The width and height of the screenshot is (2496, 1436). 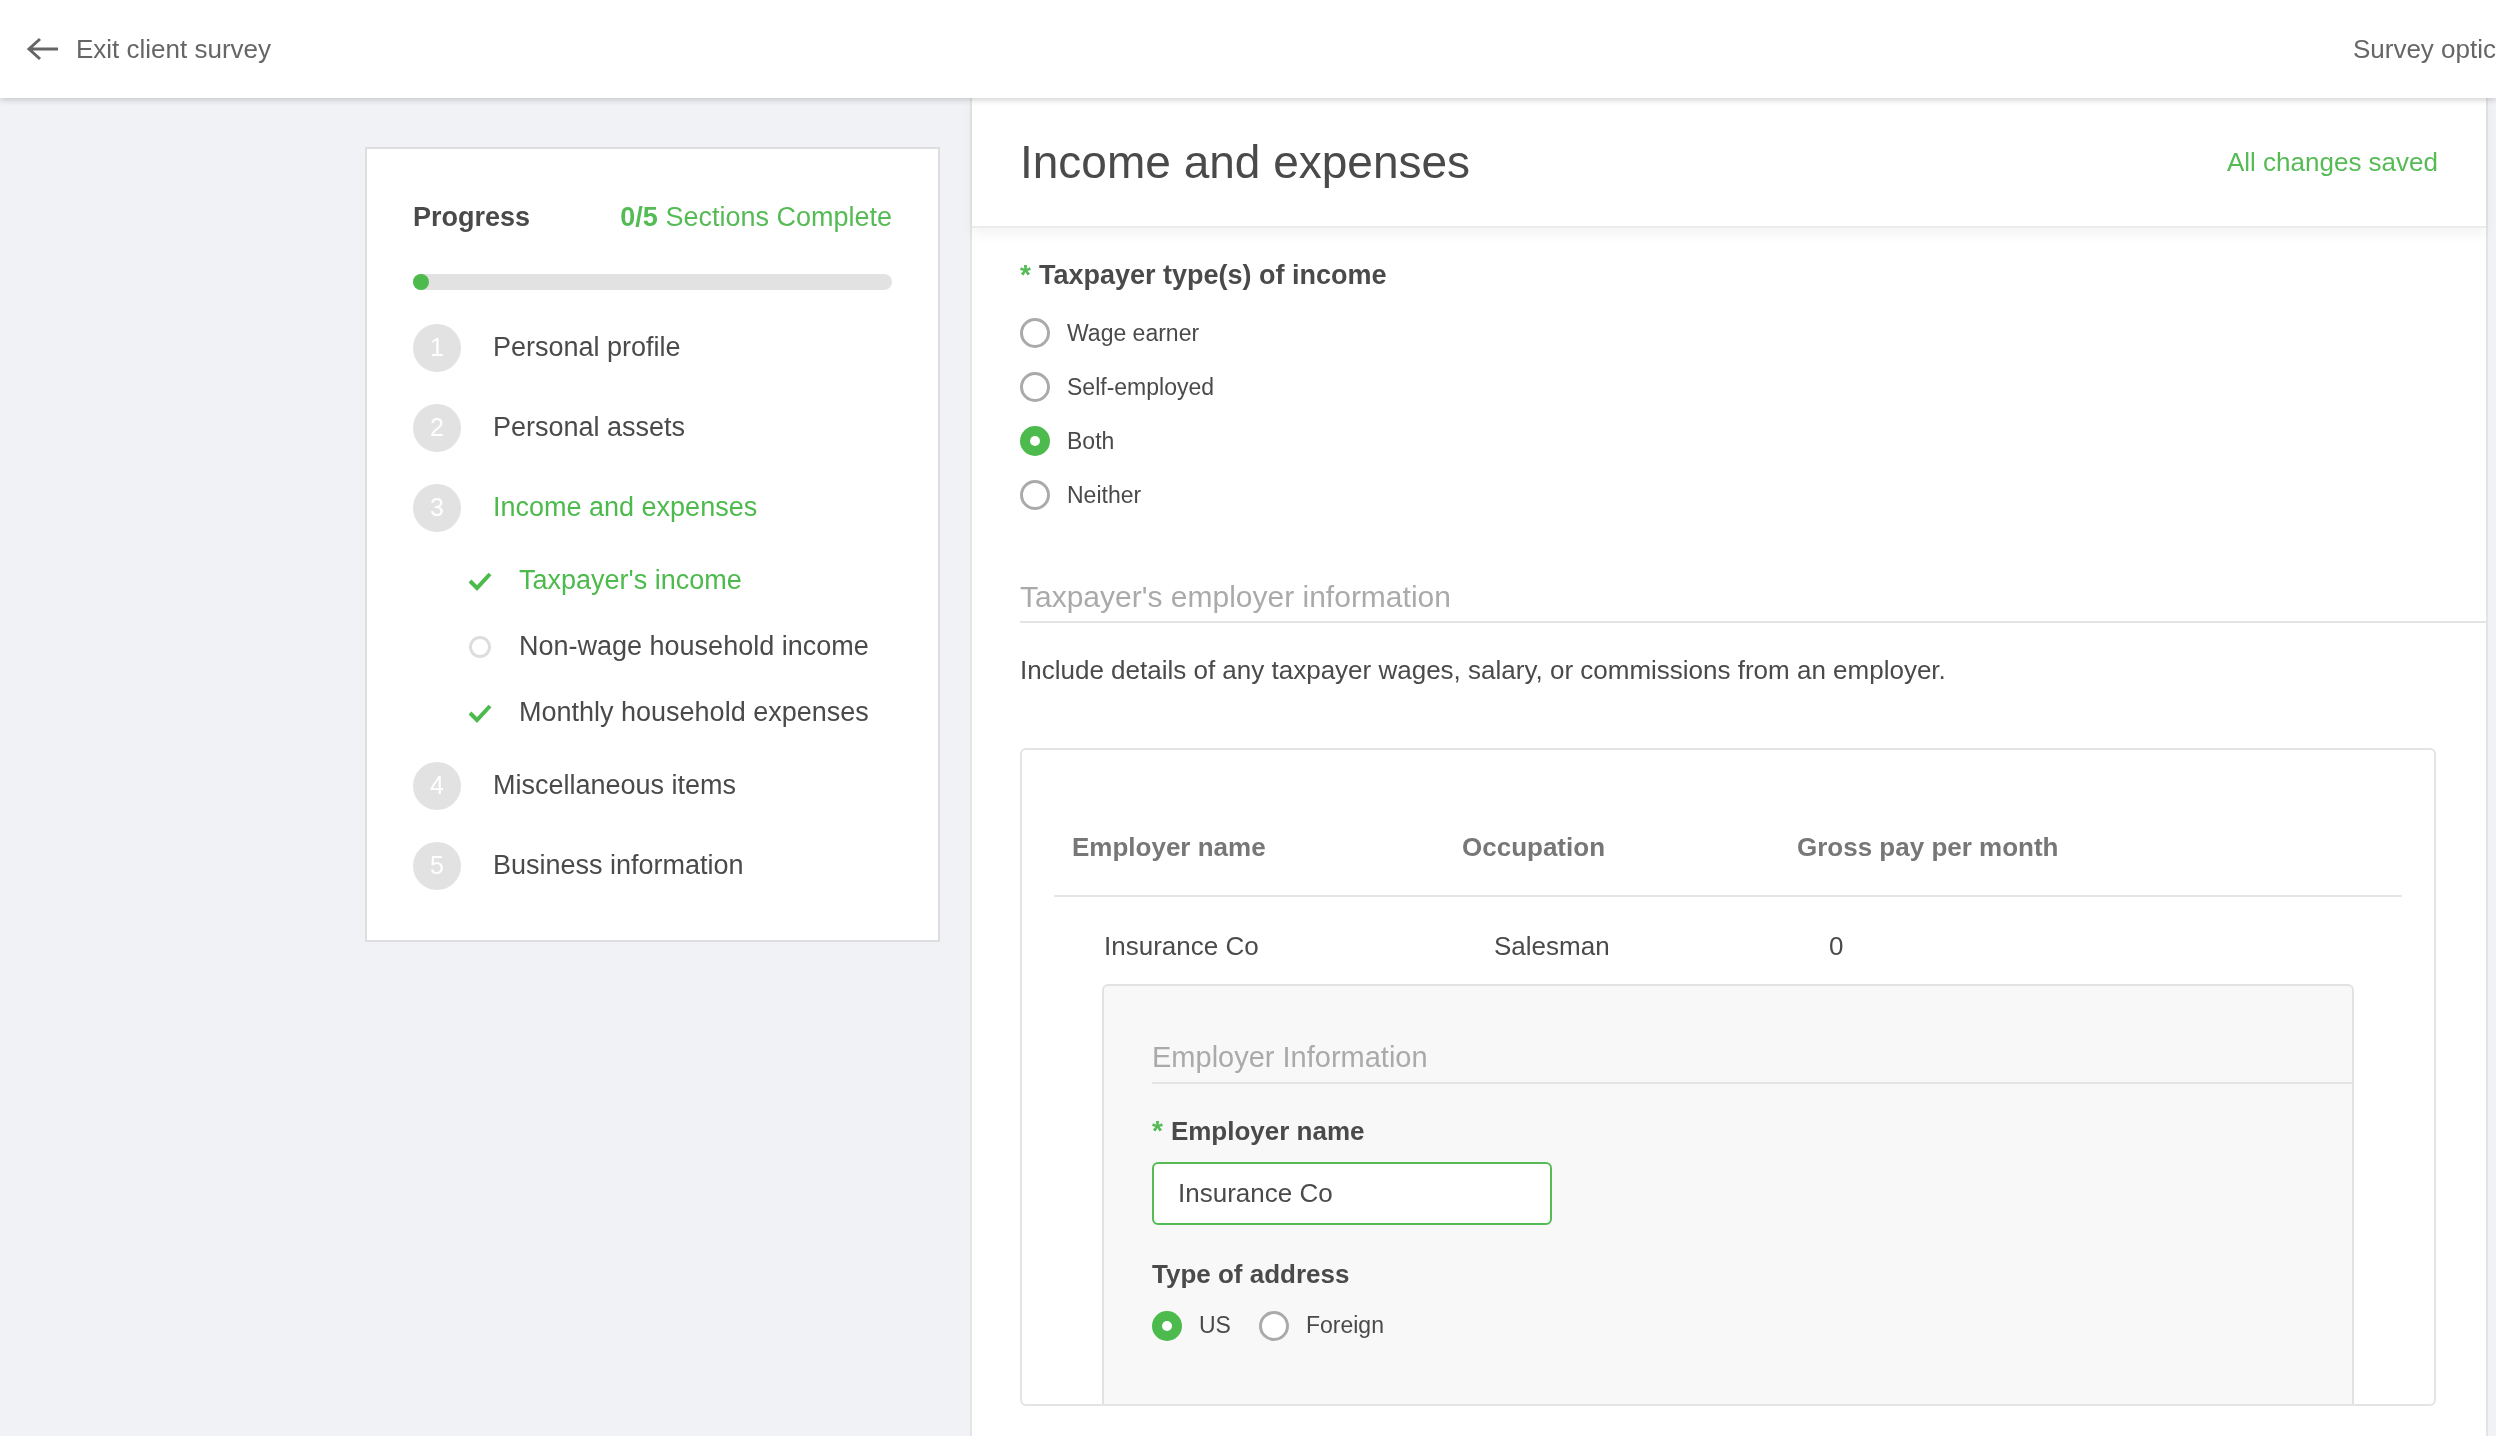 I want to click on section-link: Personal profile, so click(x=587, y=347).